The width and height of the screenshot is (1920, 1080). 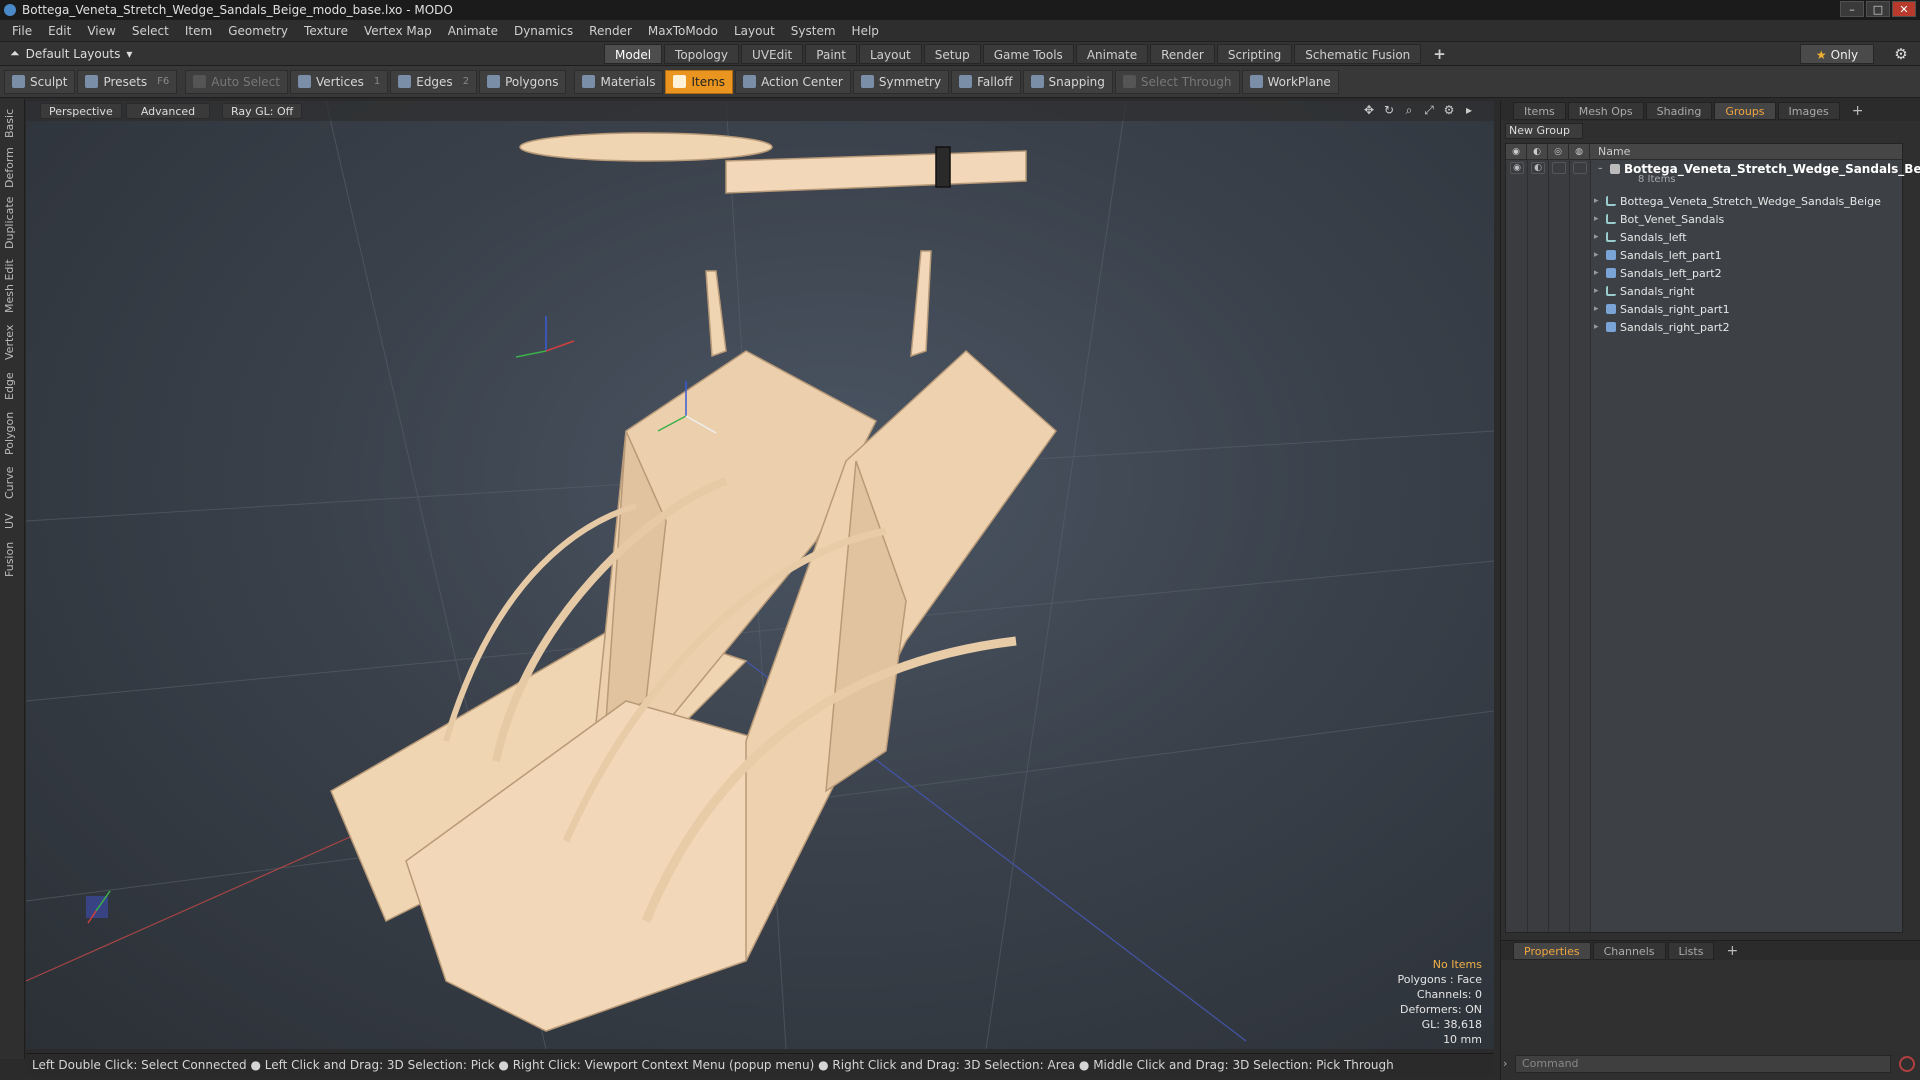 I want to click on tab-channels: Channels, so click(x=1629, y=950).